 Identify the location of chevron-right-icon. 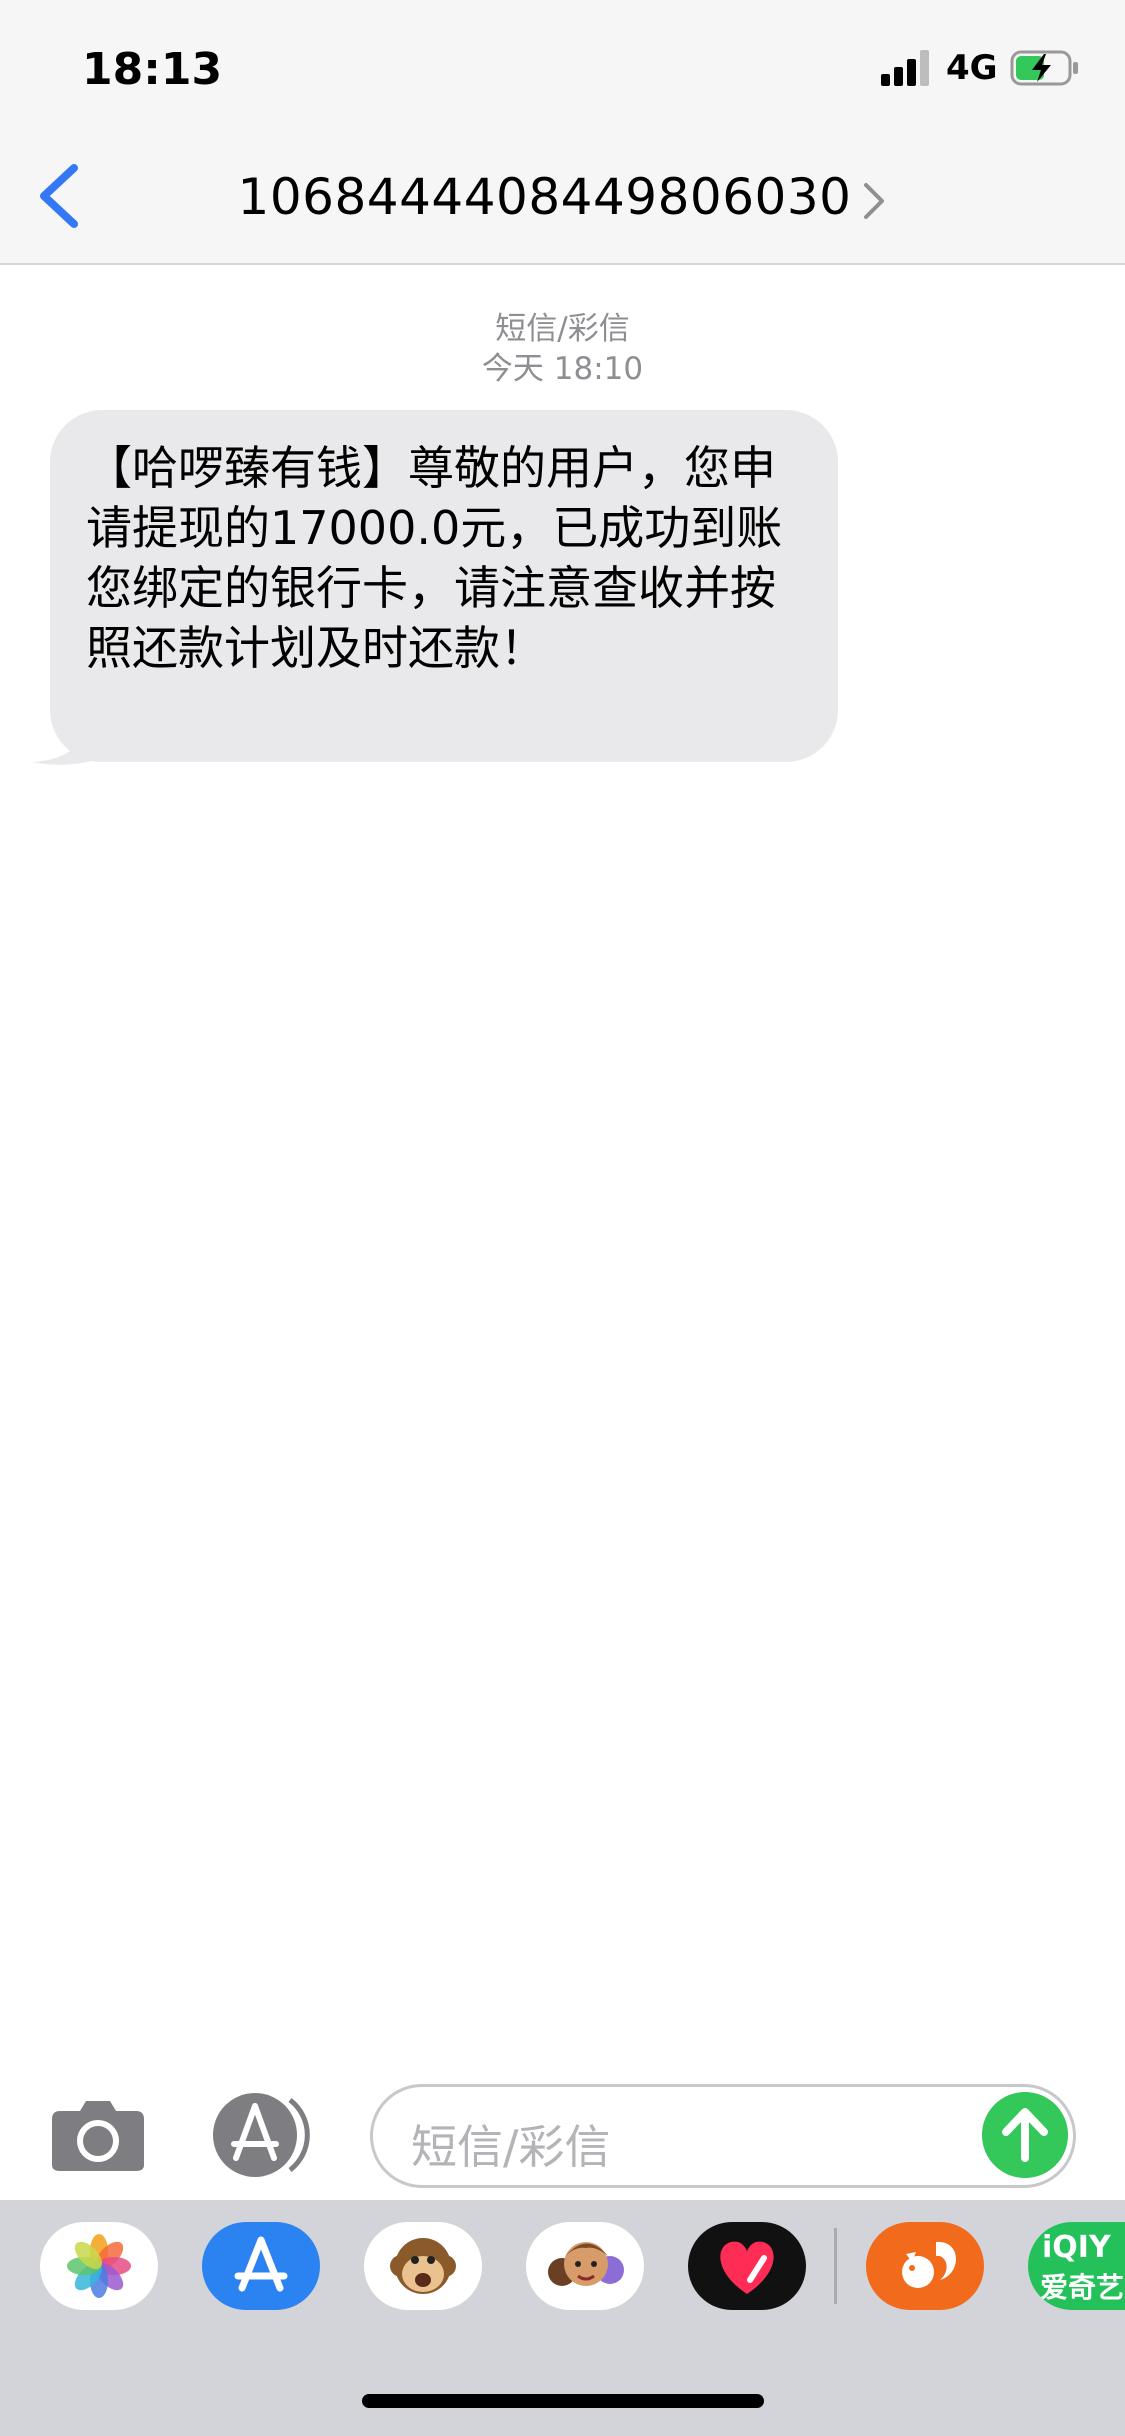
(874, 200).